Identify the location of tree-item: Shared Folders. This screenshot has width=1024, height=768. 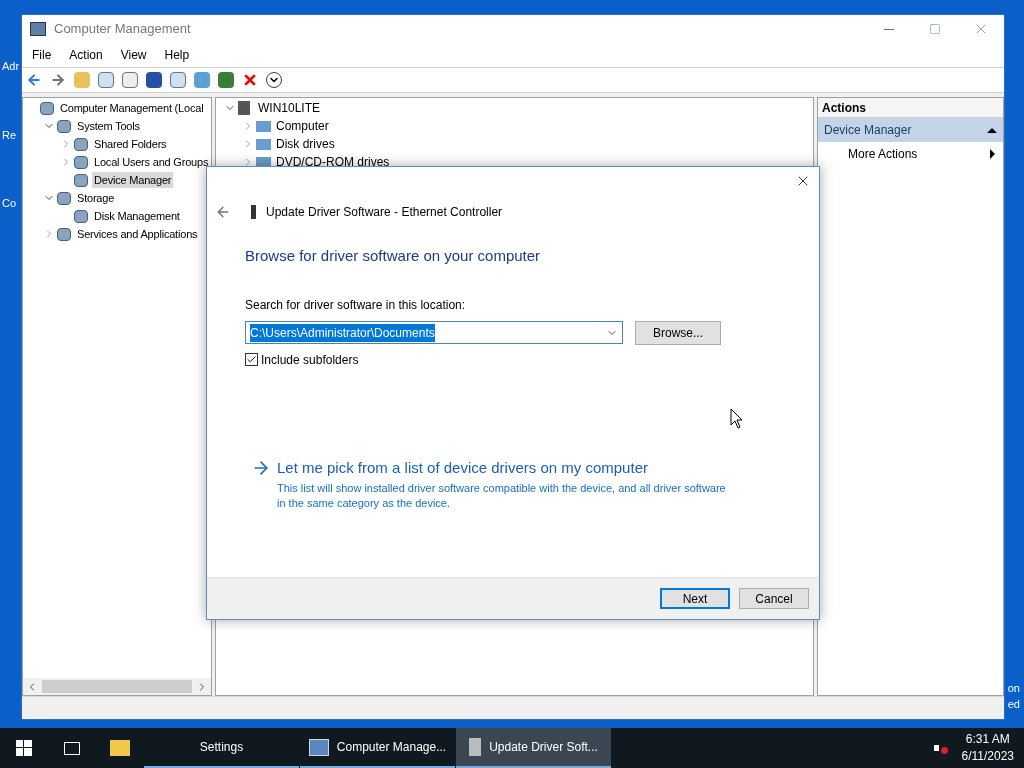
(130, 144).